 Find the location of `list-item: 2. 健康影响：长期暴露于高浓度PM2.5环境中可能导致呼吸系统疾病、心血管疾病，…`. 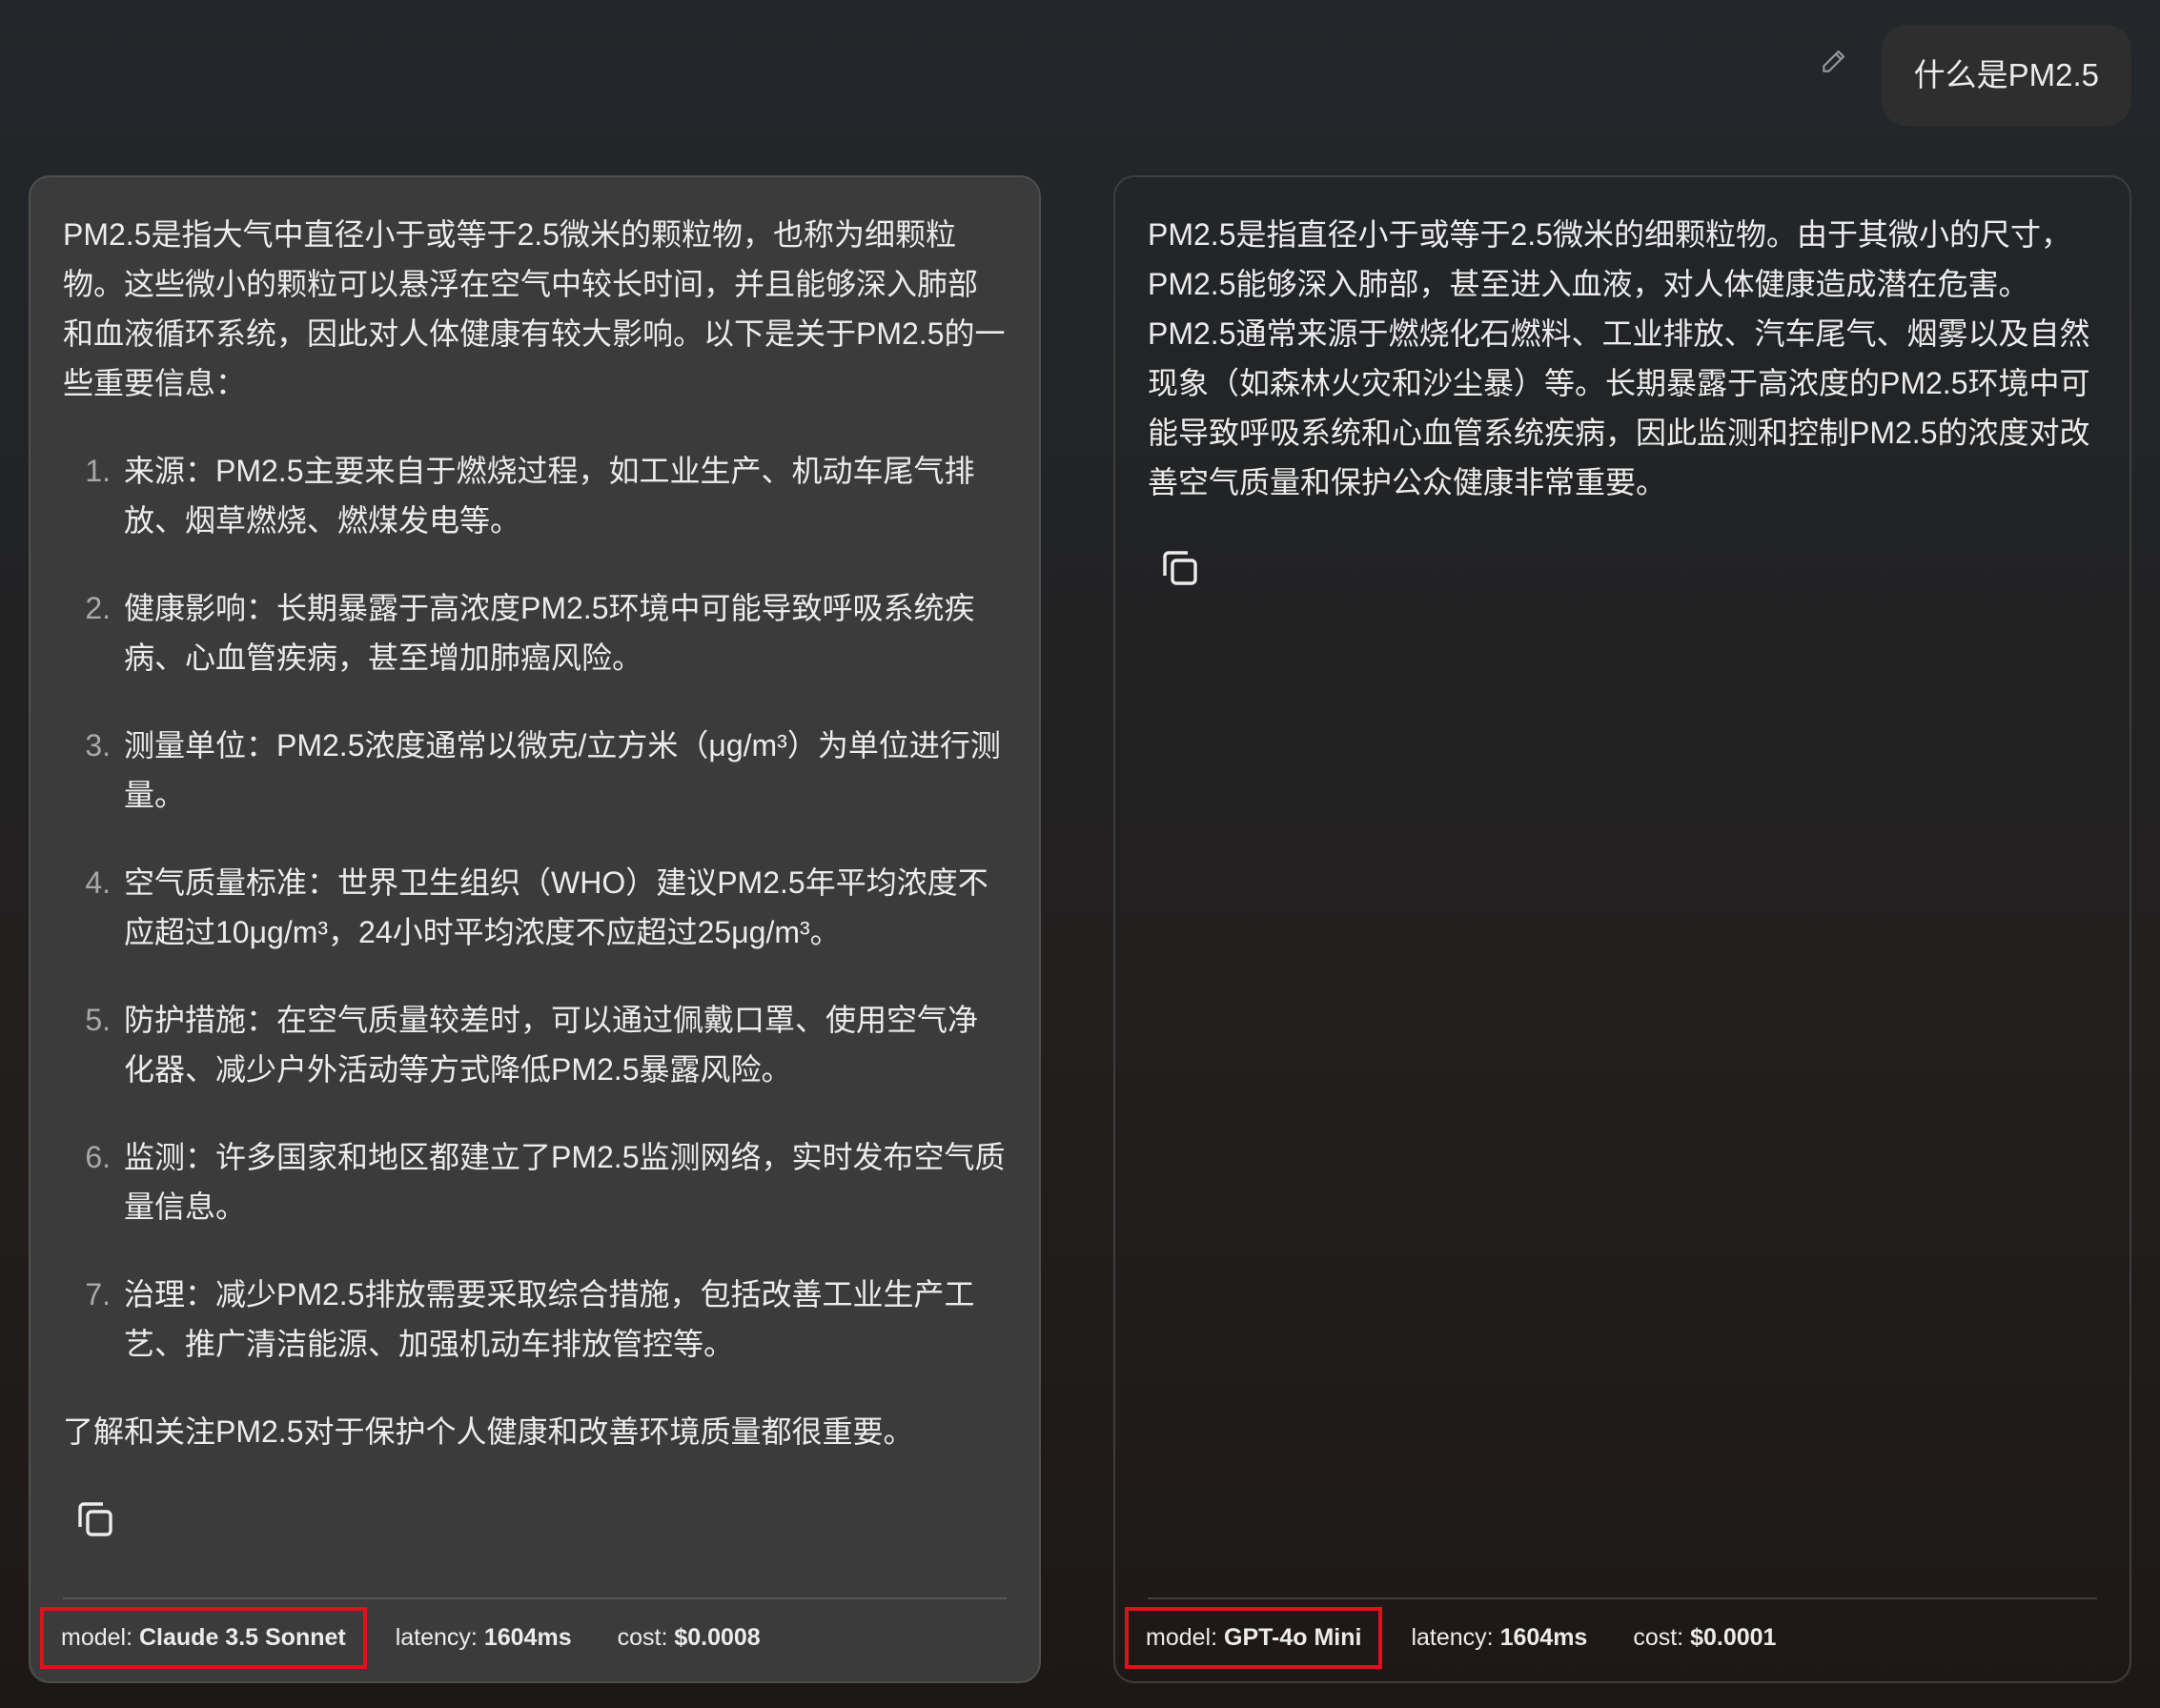

list-item: 2. 健康影响：长期暴露于高浓度PM2.5环境中可能导致呼吸系统疾病、心血管疾病，… is located at coordinates (535, 632).